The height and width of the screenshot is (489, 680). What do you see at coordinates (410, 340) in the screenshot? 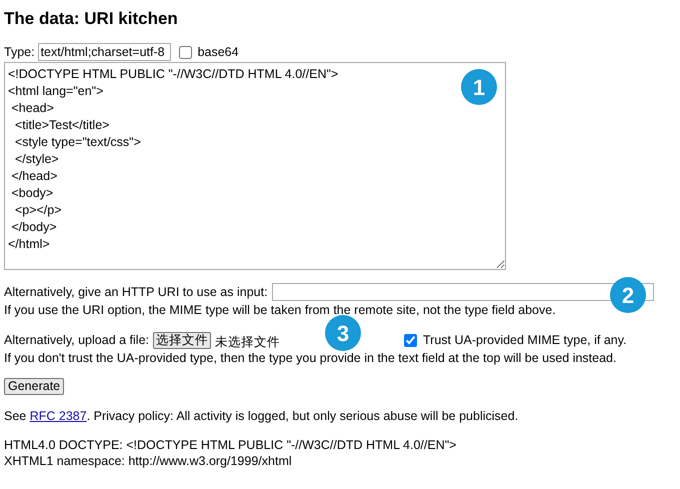
I see `trust-checkbox` at bounding box center [410, 340].